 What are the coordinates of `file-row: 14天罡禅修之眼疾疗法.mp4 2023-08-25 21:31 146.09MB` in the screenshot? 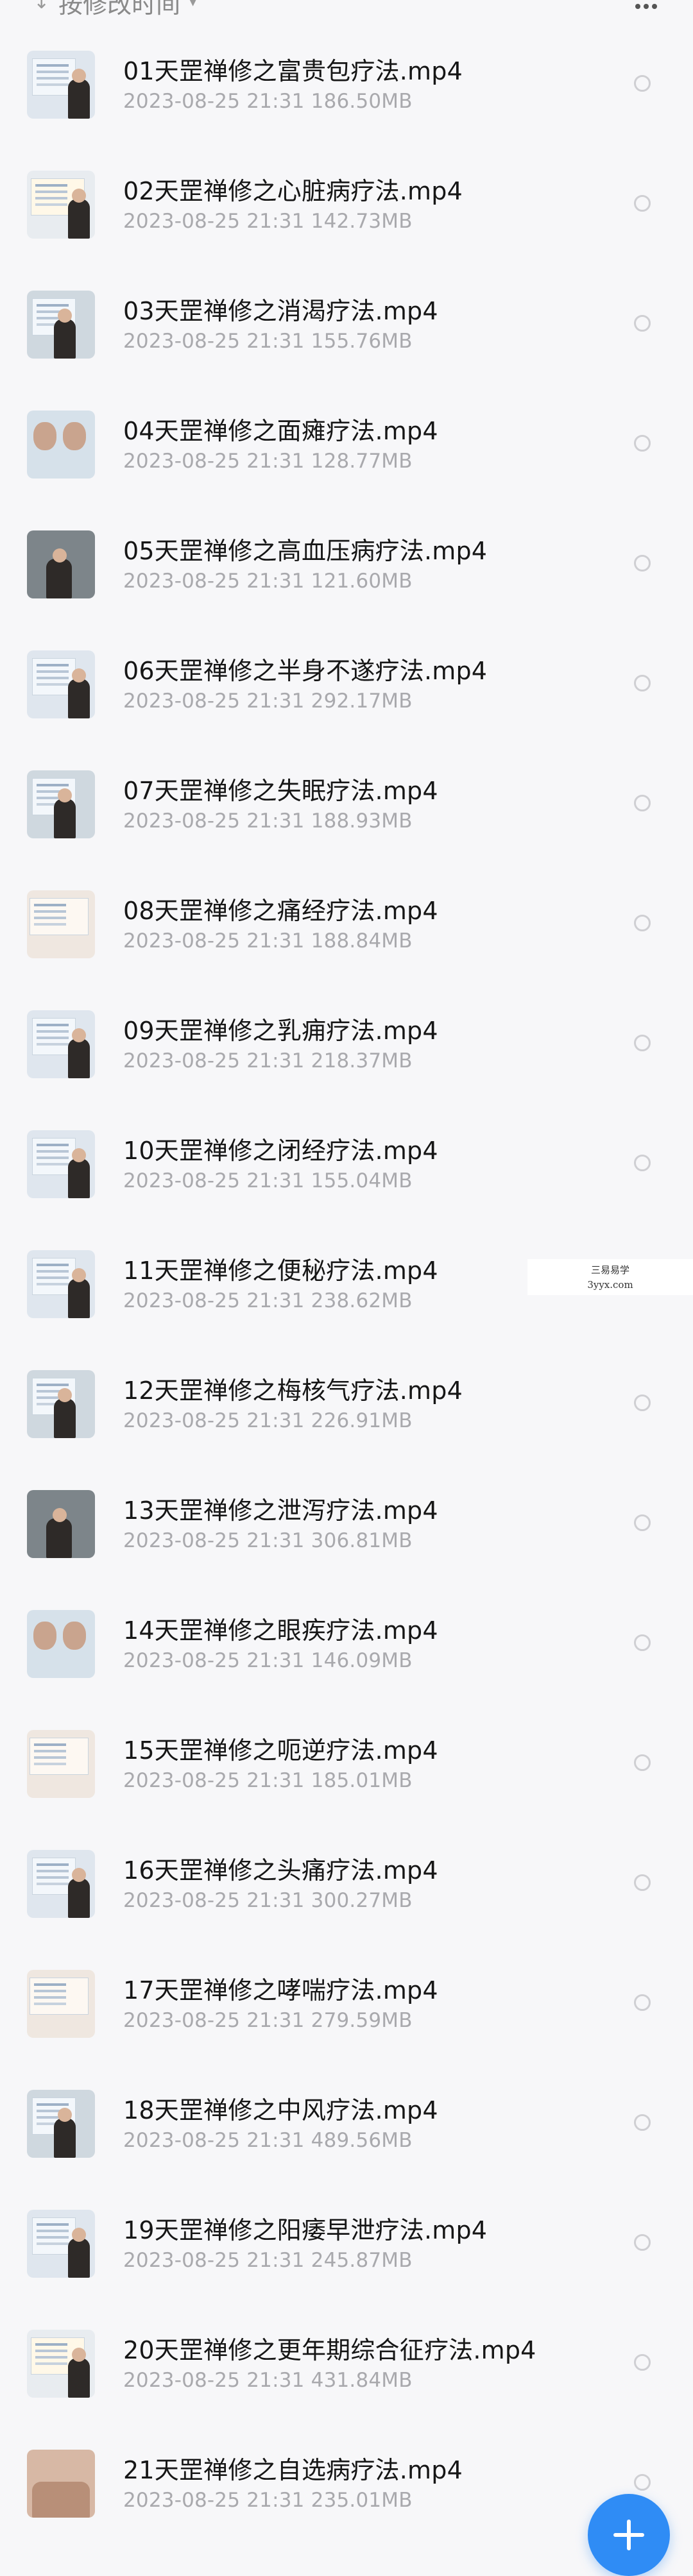 It's located at (346, 1664).